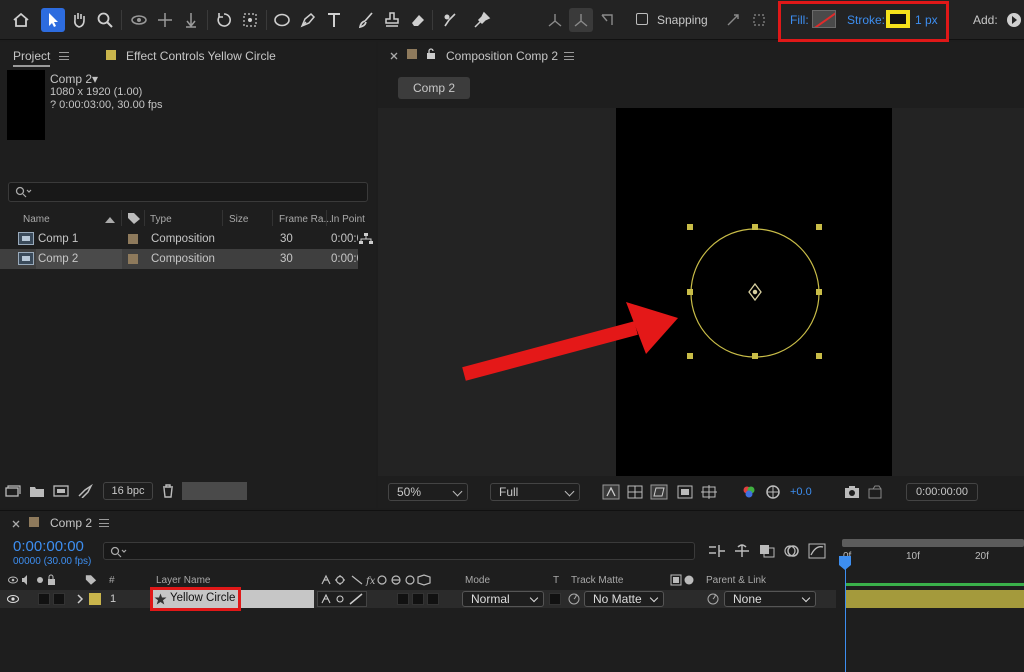 The width and height of the screenshot is (1024, 672). I want to click on project-search-input, so click(188, 192).